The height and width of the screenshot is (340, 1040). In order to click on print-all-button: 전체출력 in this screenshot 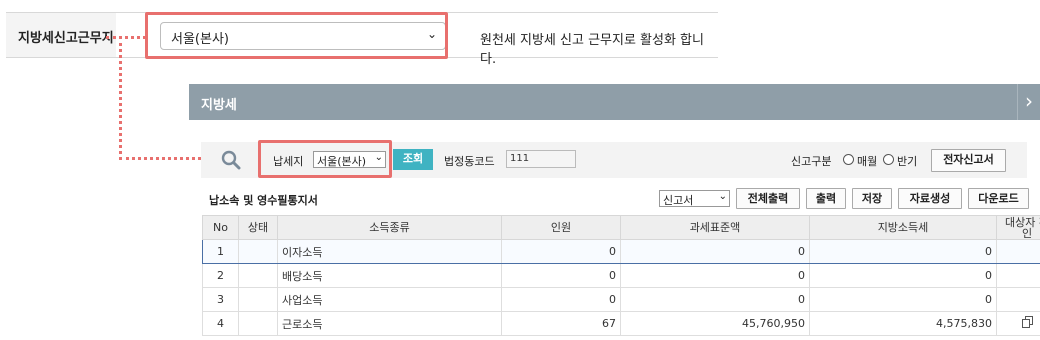, I will do `click(768, 198)`.